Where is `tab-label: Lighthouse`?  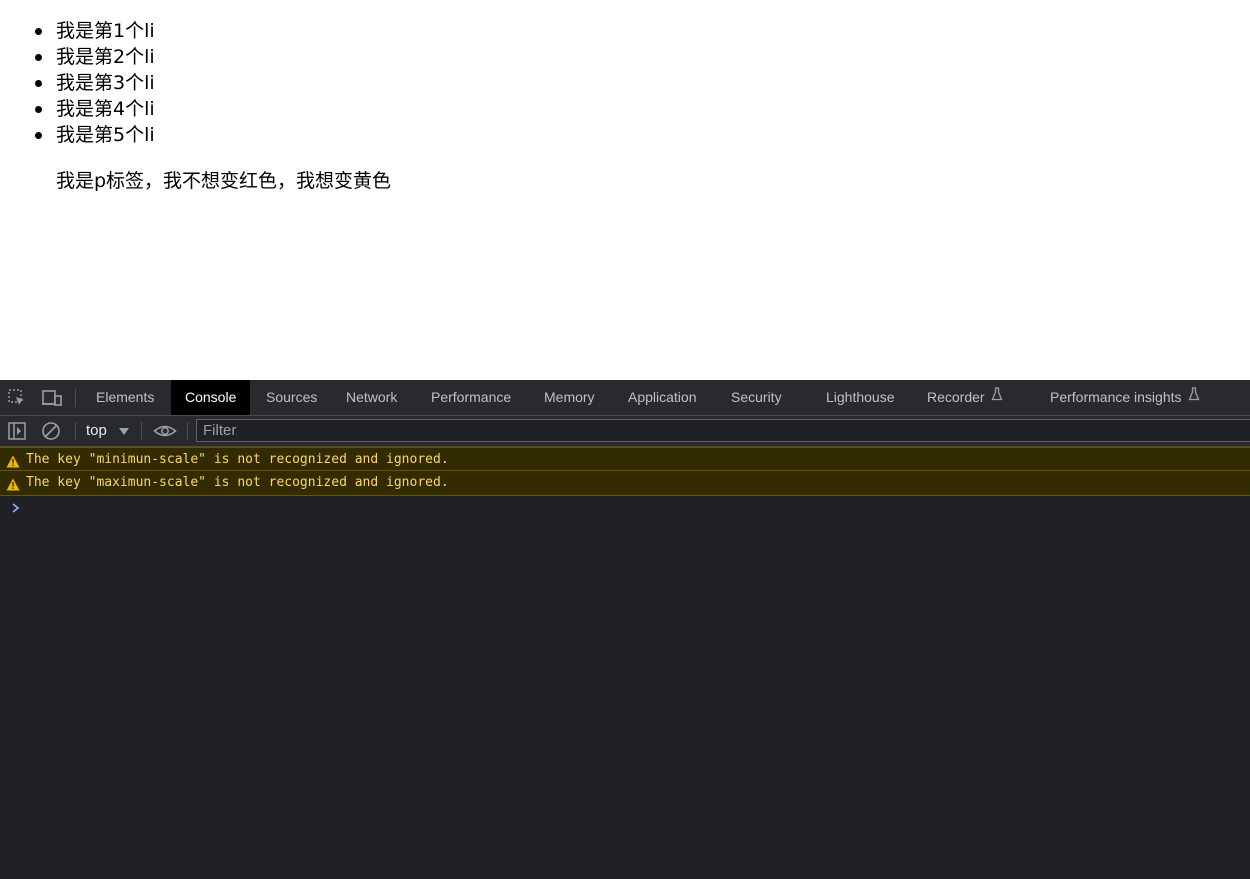 tab-label: Lighthouse is located at coordinates (860, 397).